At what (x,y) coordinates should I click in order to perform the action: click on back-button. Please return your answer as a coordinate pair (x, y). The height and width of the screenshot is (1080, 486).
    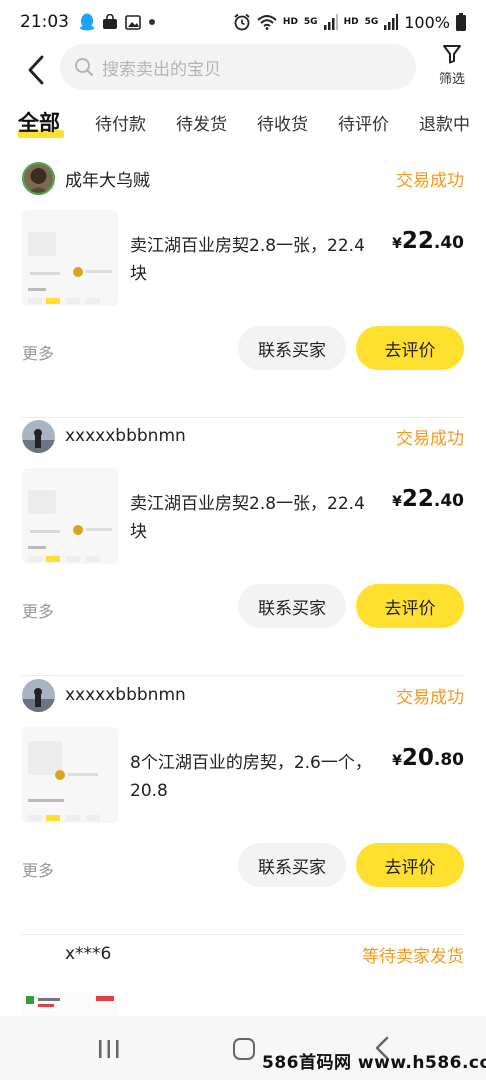
    Looking at the image, I should click on (36, 70).